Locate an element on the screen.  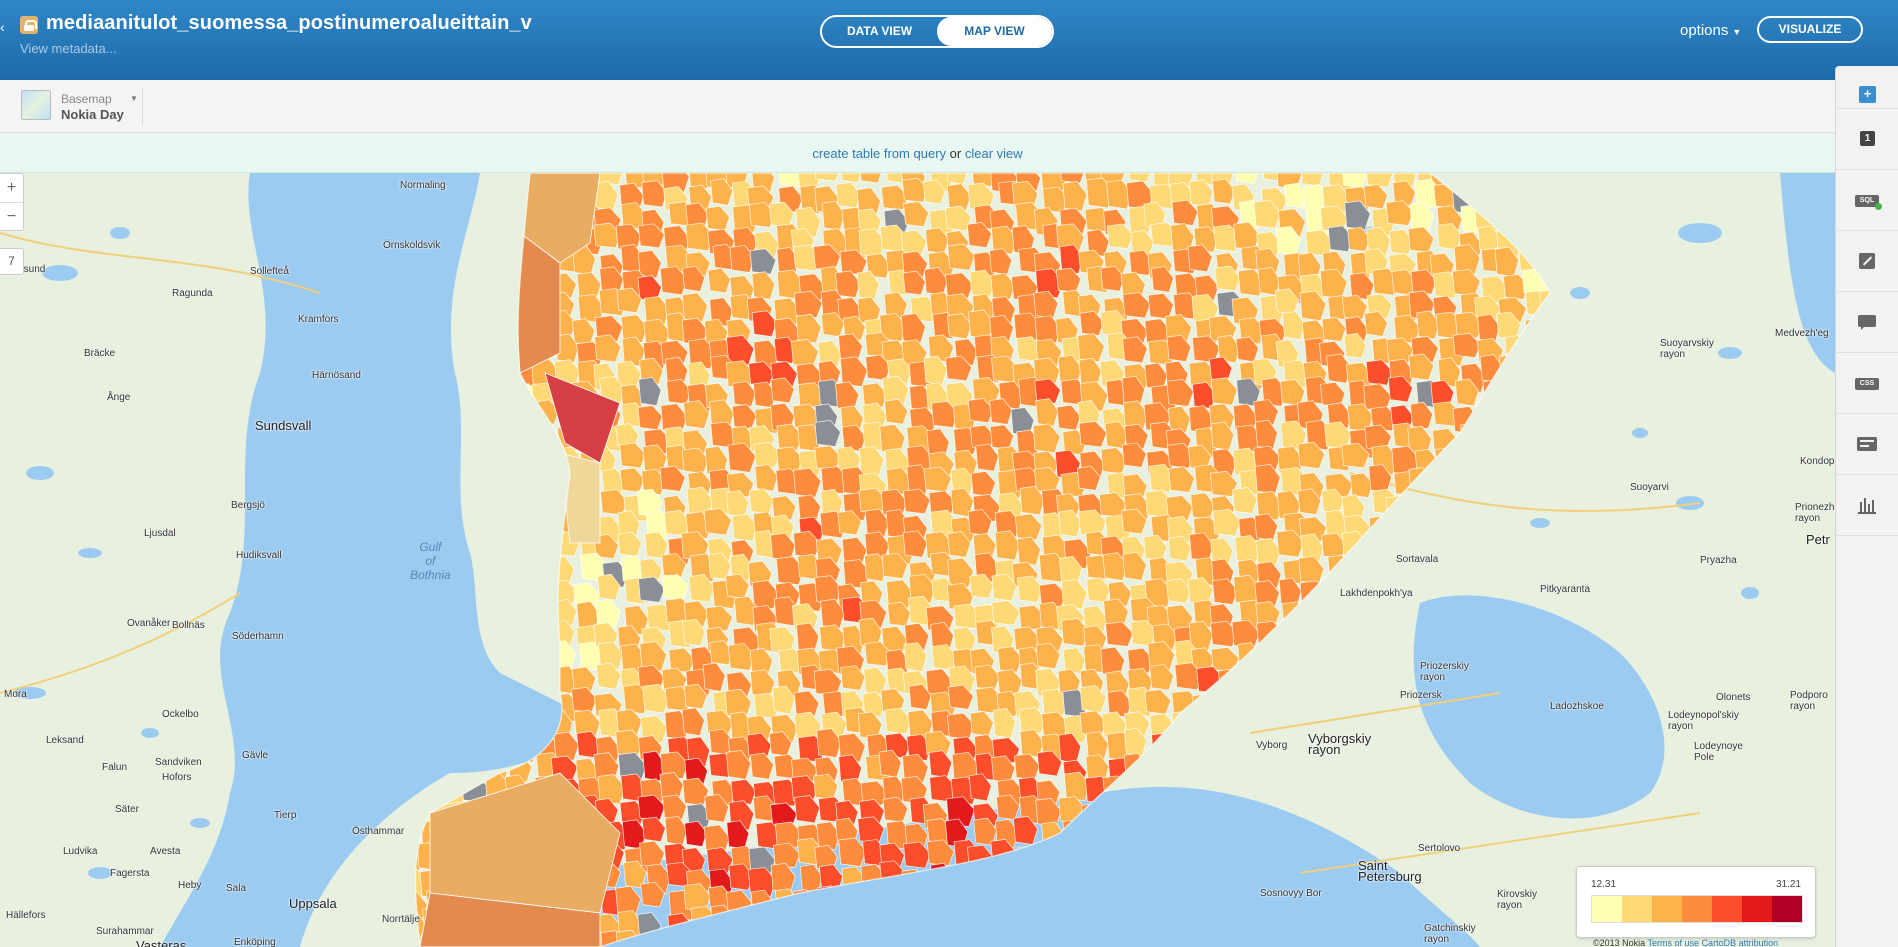
css-button: CSS is located at coordinates (1867, 383).